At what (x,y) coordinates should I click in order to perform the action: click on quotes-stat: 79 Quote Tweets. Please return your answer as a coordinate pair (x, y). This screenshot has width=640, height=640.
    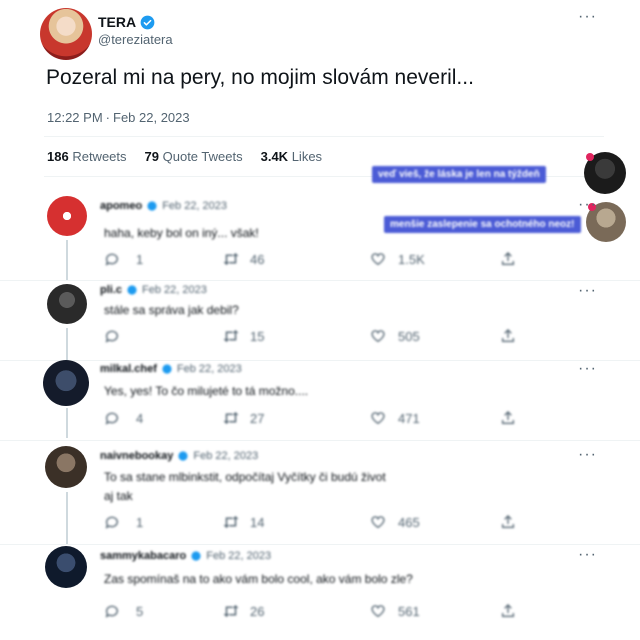
    Looking at the image, I should click on (194, 156).